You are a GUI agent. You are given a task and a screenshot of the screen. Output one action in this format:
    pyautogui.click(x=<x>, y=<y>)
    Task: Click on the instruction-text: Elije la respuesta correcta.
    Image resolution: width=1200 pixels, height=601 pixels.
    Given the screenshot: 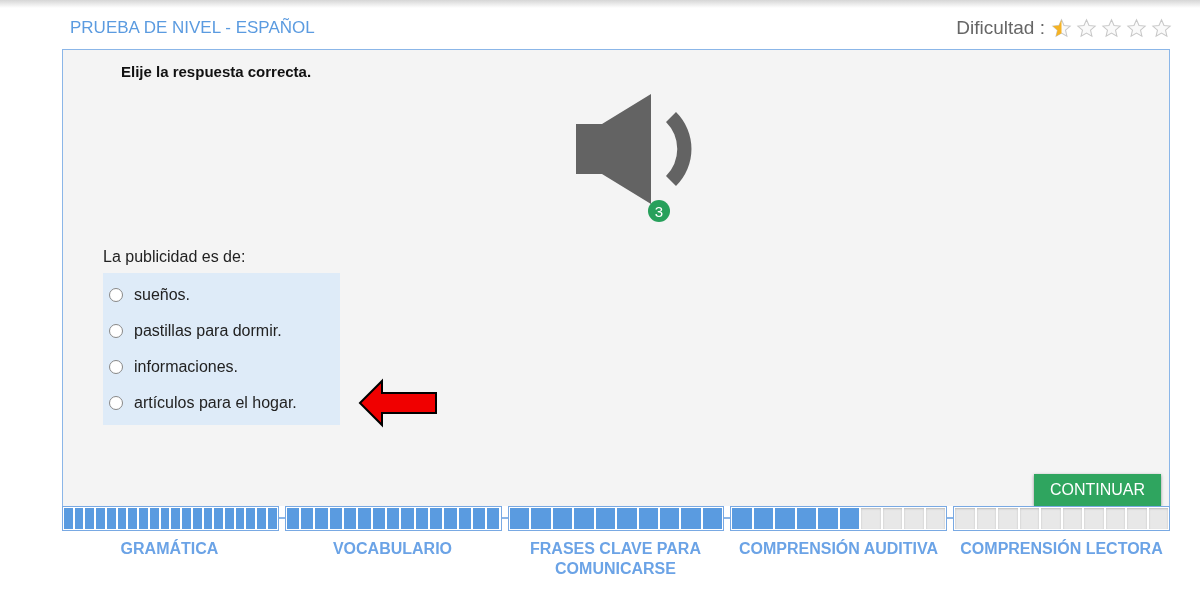 What is the action you would take?
    pyautogui.click(x=217, y=71)
    